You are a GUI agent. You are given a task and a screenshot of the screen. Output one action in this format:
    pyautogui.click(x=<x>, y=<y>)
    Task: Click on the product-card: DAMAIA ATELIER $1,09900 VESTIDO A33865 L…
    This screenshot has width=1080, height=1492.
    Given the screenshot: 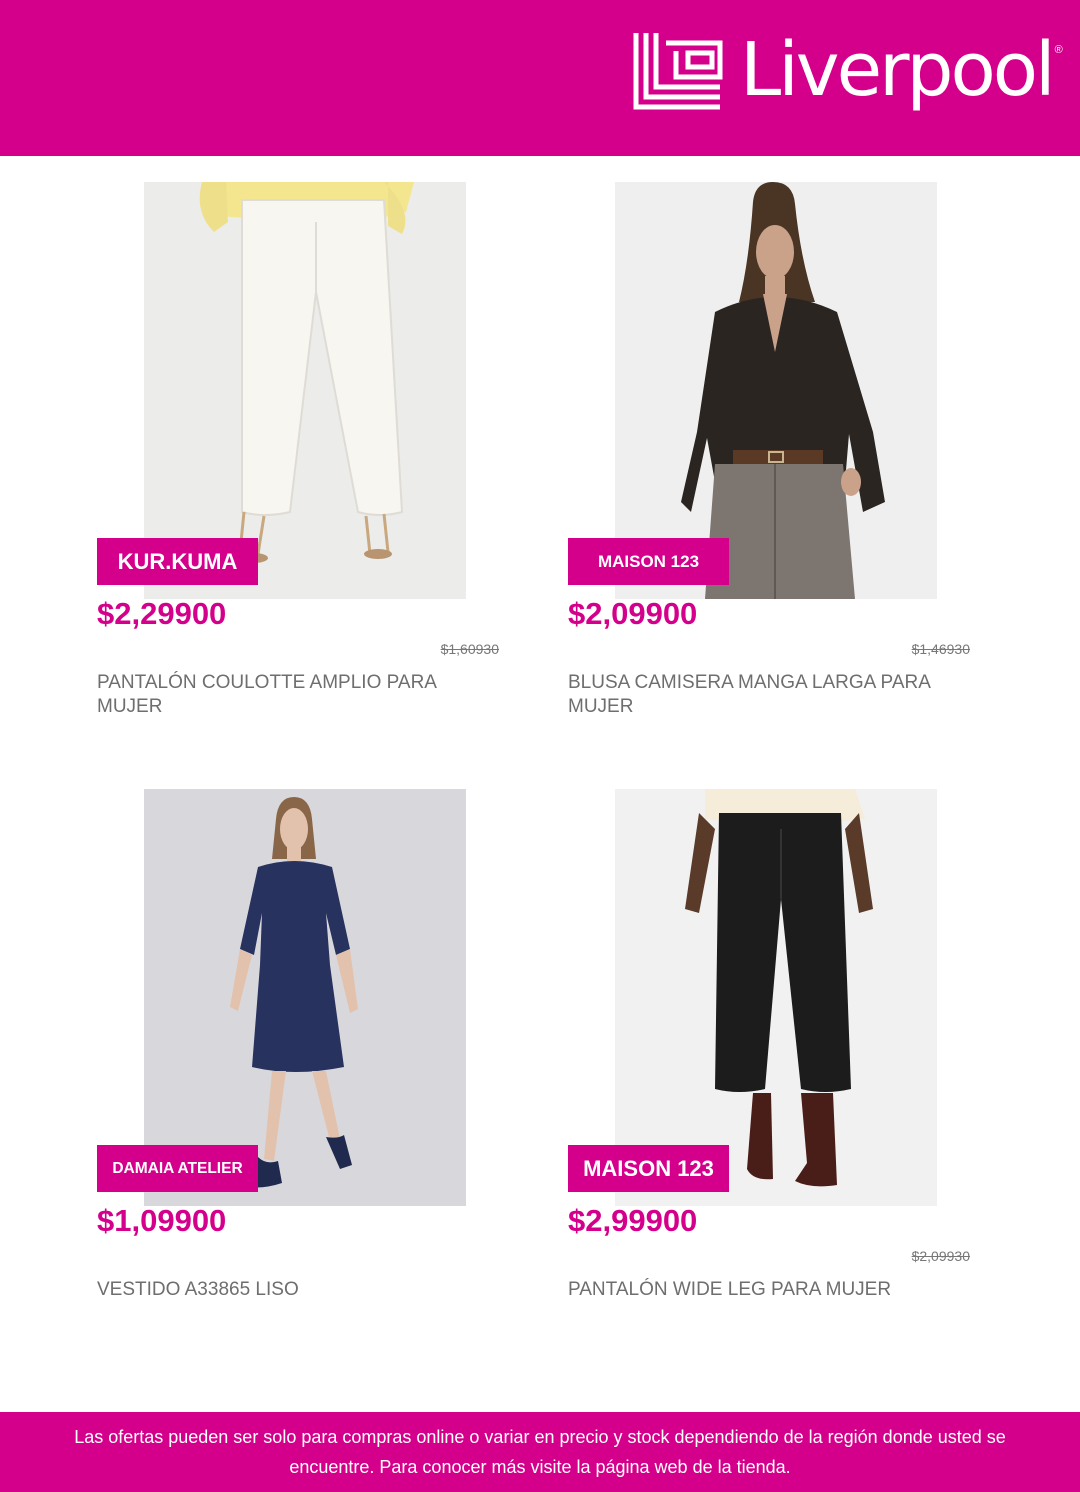 What is the action you would take?
    pyautogui.click(x=307, y=1069)
    